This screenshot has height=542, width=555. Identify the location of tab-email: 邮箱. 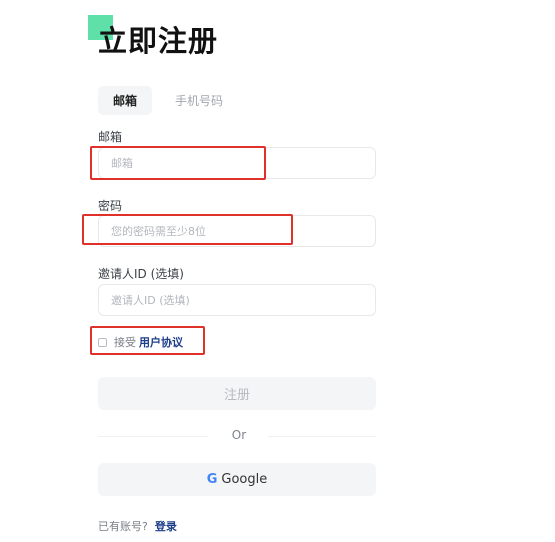
(125, 100).